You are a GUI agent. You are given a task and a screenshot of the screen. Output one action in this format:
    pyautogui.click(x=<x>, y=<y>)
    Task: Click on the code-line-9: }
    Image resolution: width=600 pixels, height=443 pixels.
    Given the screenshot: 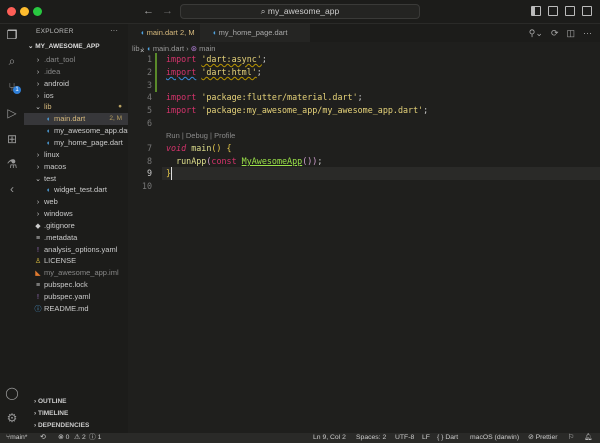 What is the action you would take?
    pyautogui.click(x=169, y=173)
    